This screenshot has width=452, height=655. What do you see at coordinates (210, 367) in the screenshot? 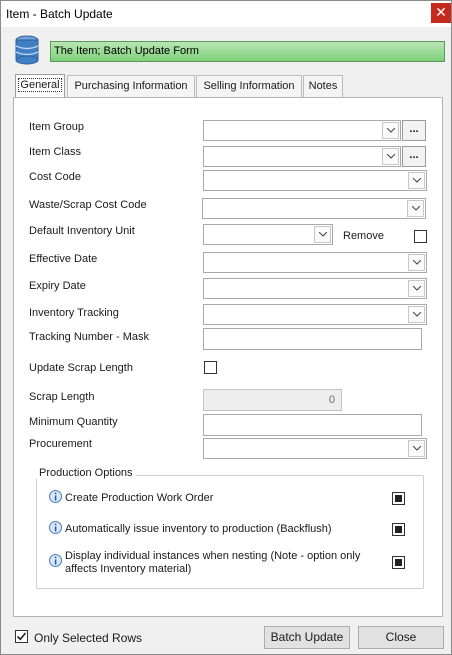
I see `update-scrap-length-checkbox` at bounding box center [210, 367].